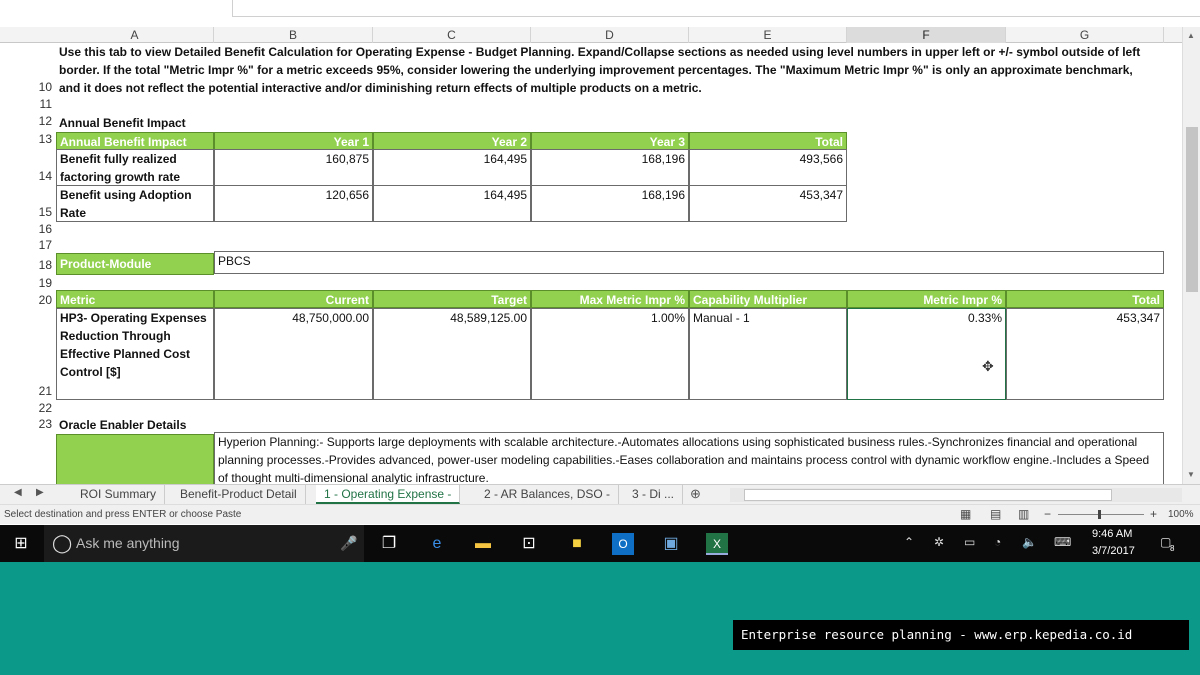 This screenshot has height=675, width=1200. I want to click on row-number-19: 19, so click(42, 283).